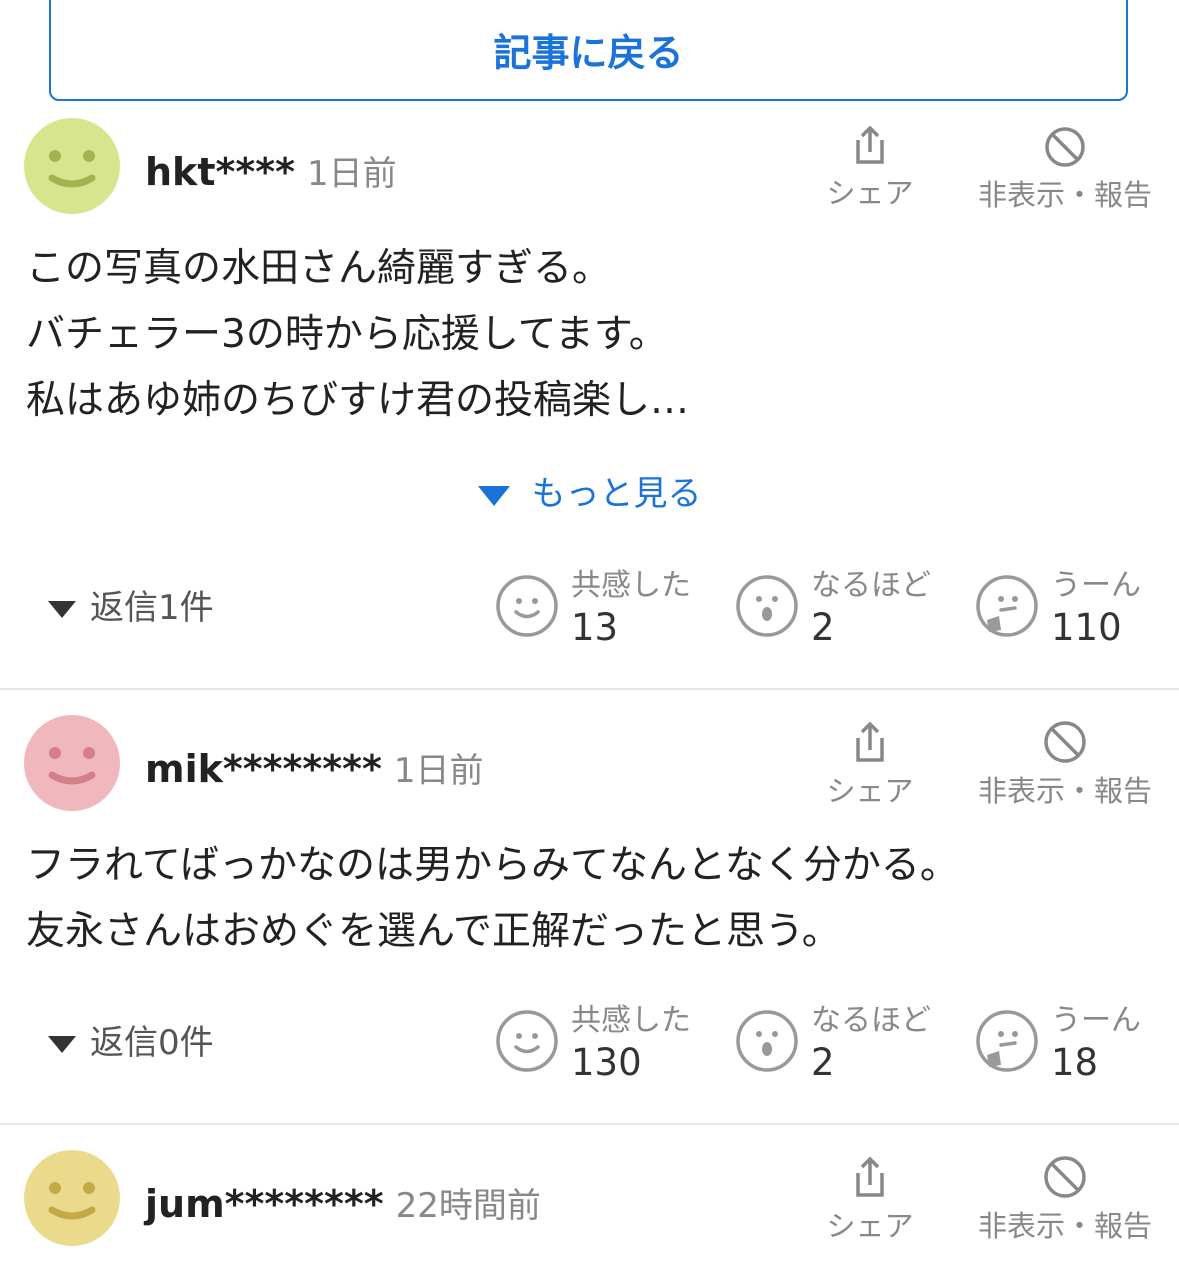 The height and width of the screenshot is (1262, 1179). Describe the element at coordinates (588, 50) in the screenshot. I see `back-to-article-button: 記事に戻る` at that location.